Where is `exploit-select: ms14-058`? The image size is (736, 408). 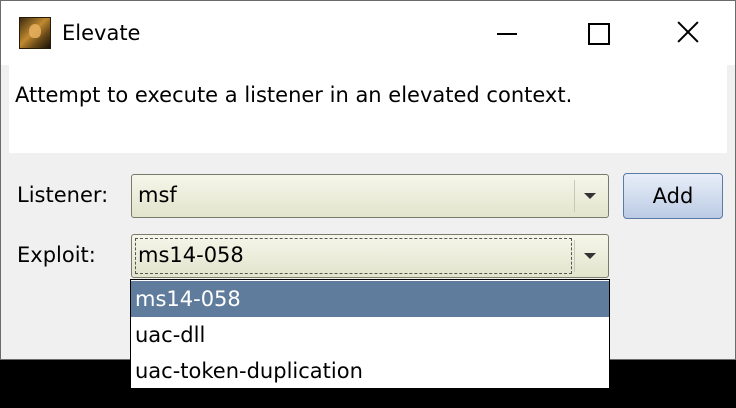
exploit-select: ms14-058 is located at coordinates (370, 256).